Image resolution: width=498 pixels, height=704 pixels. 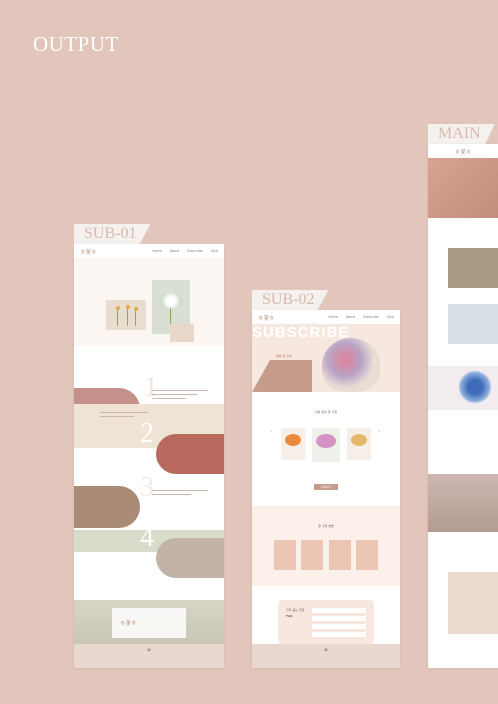 What do you see at coordinates (326, 412) in the screenshot?
I see `month-title: 이번 달의 꽃 구독` at bounding box center [326, 412].